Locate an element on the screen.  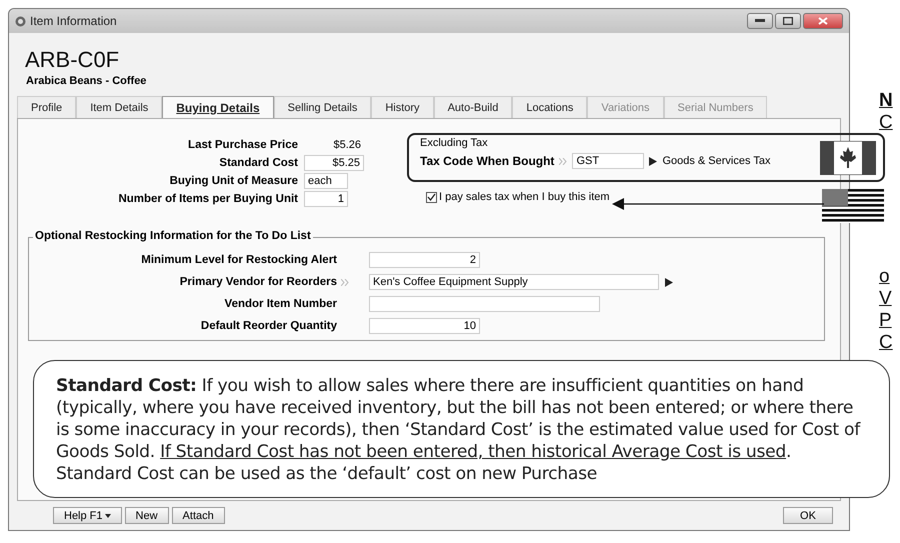
margin-text: N is located at coordinates (886, 101).